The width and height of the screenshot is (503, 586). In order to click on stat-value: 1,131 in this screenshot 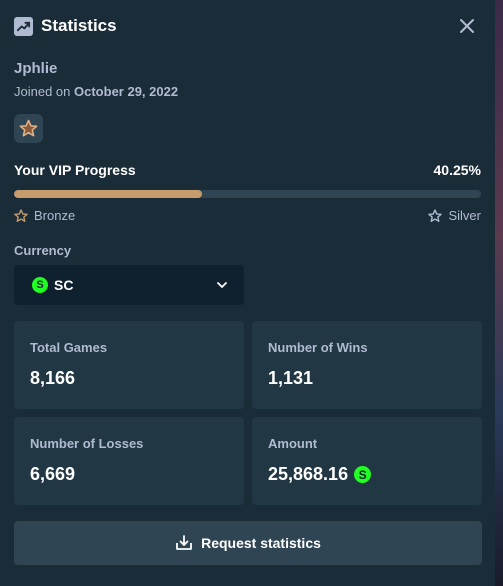, I will do `click(367, 378)`.